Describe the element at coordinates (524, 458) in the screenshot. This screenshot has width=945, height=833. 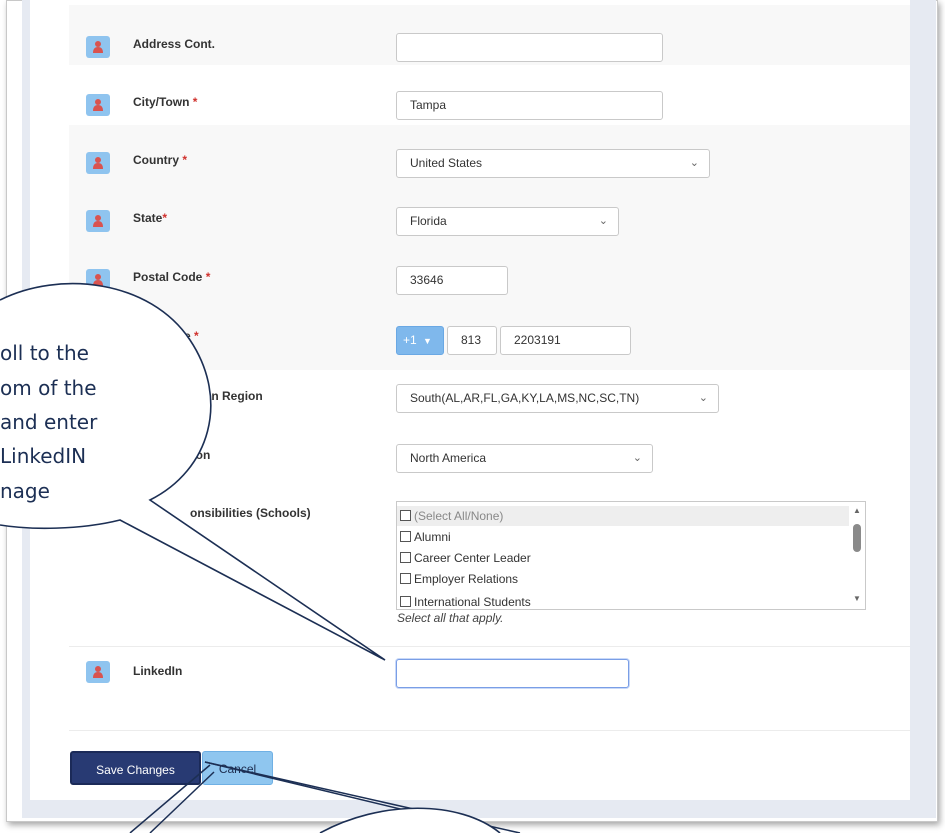
I see `region-select: North America ⌄` at that location.